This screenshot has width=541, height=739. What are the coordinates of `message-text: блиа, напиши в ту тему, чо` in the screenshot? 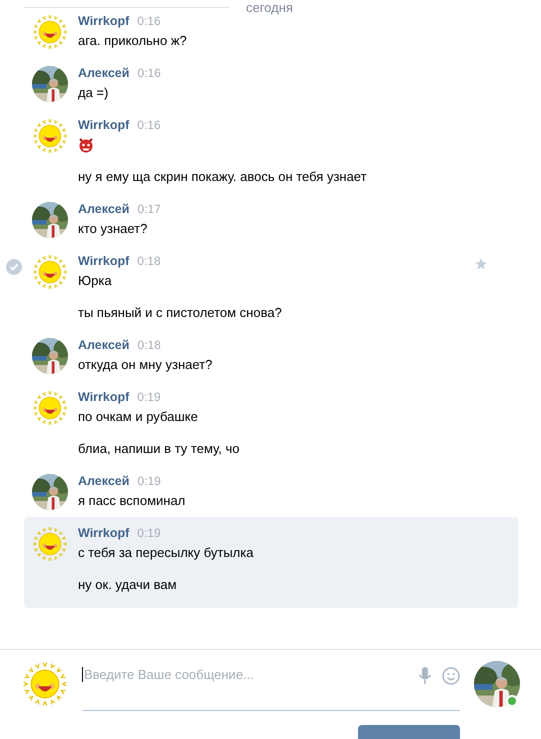 It's located at (159, 449).